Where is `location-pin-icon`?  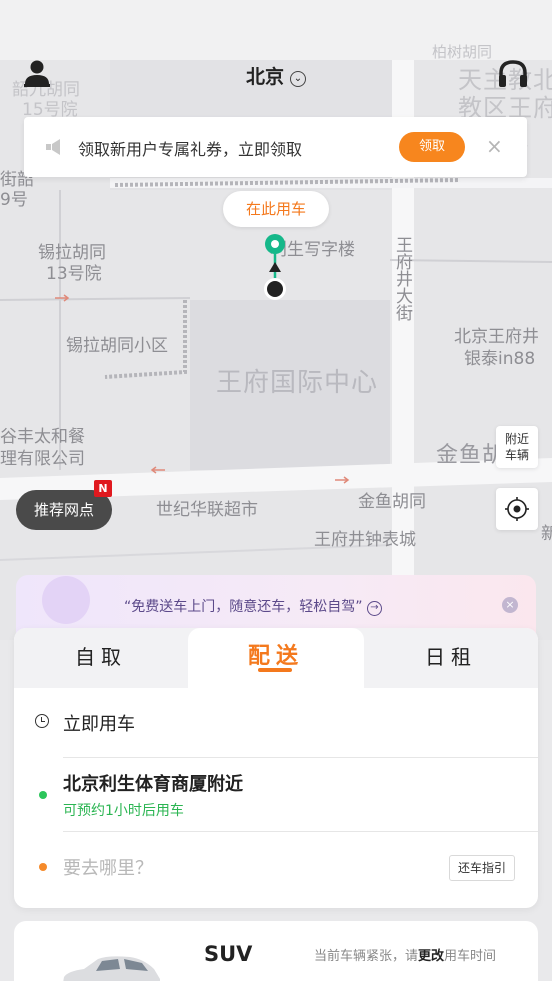
location-pin-icon is located at coordinates (275, 267).